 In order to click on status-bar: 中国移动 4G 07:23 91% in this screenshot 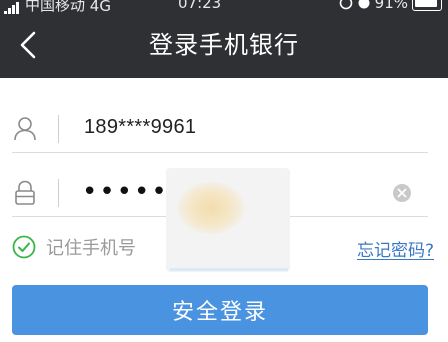, I will do `click(224, 7)`.